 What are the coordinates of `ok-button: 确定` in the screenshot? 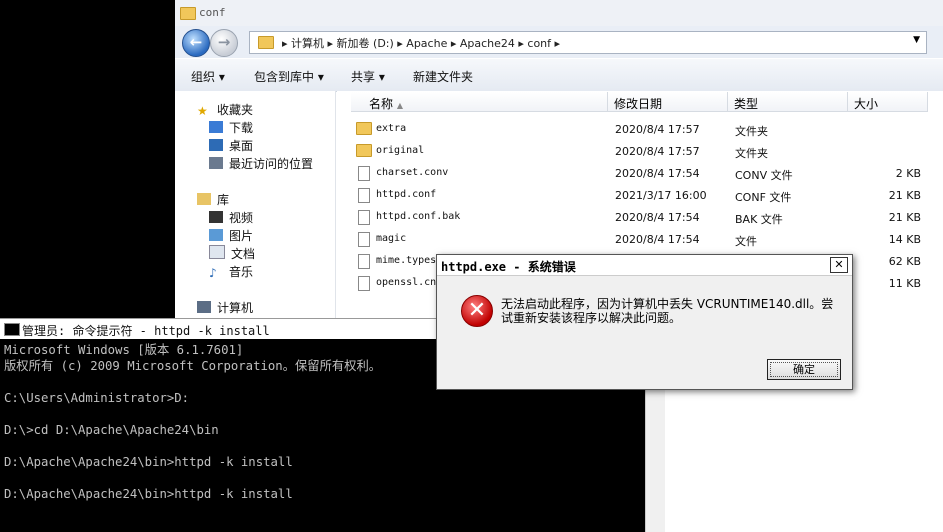 It's located at (804, 369).